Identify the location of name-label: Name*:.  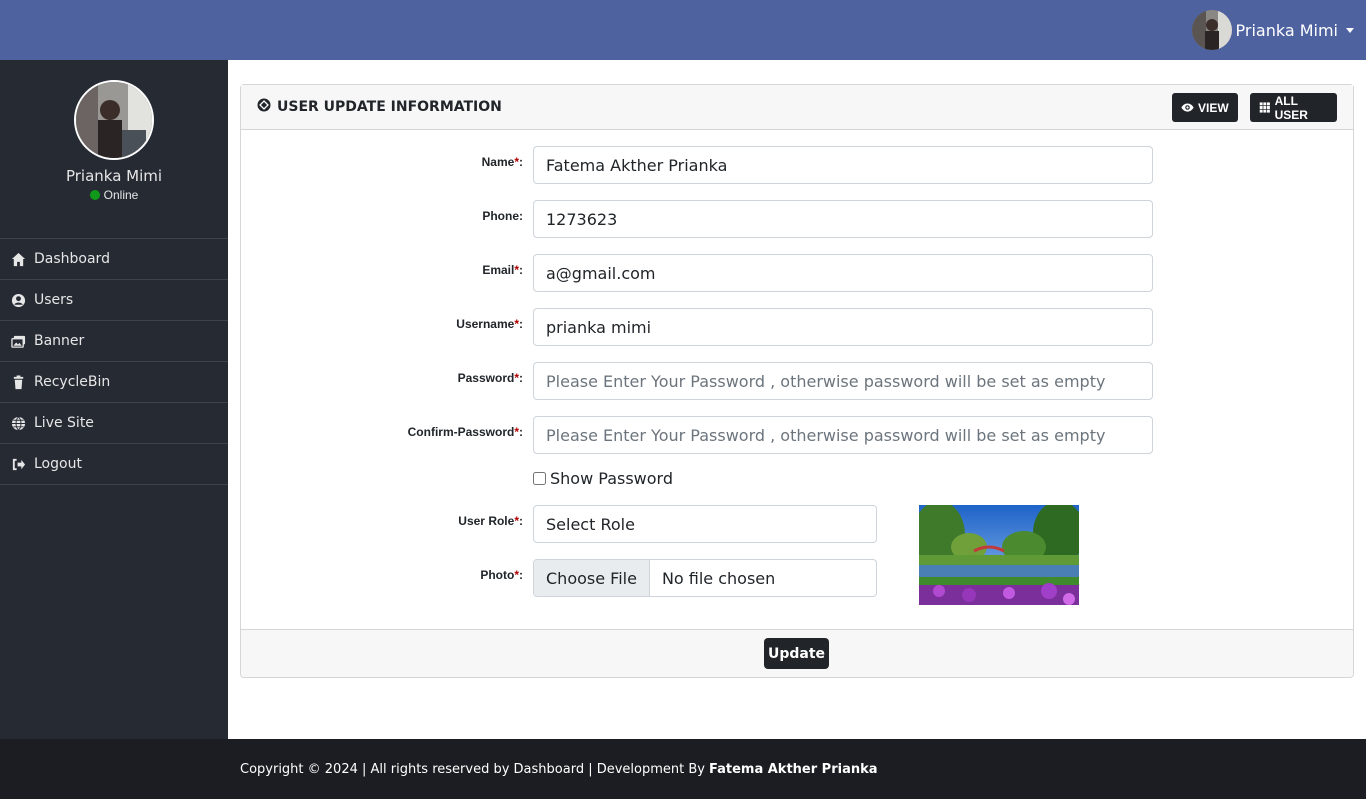
(502, 162).